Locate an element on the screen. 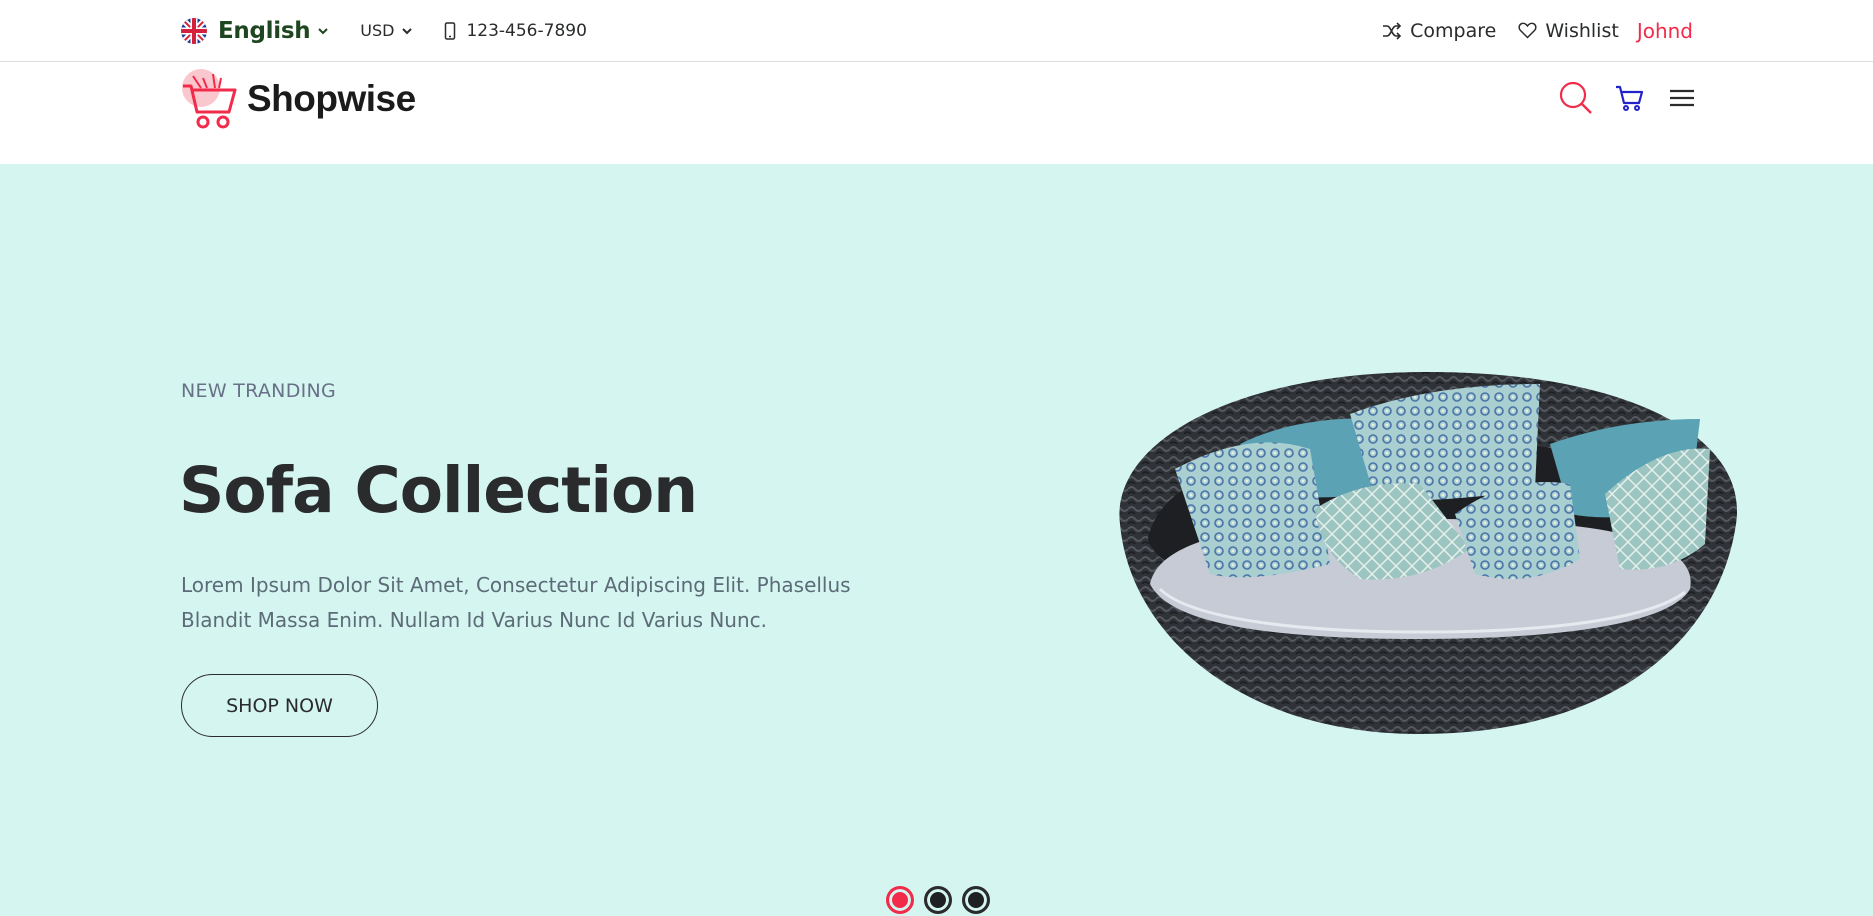 The width and height of the screenshot is (1873, 916). cart-icon is located at coordinates (1630, 98).